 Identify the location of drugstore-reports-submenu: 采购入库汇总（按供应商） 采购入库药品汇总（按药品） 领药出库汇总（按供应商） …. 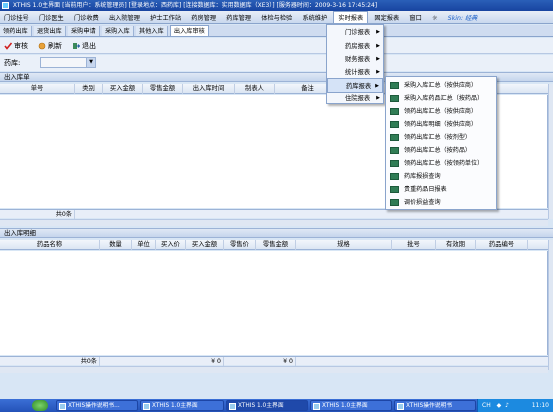
(441, 143).